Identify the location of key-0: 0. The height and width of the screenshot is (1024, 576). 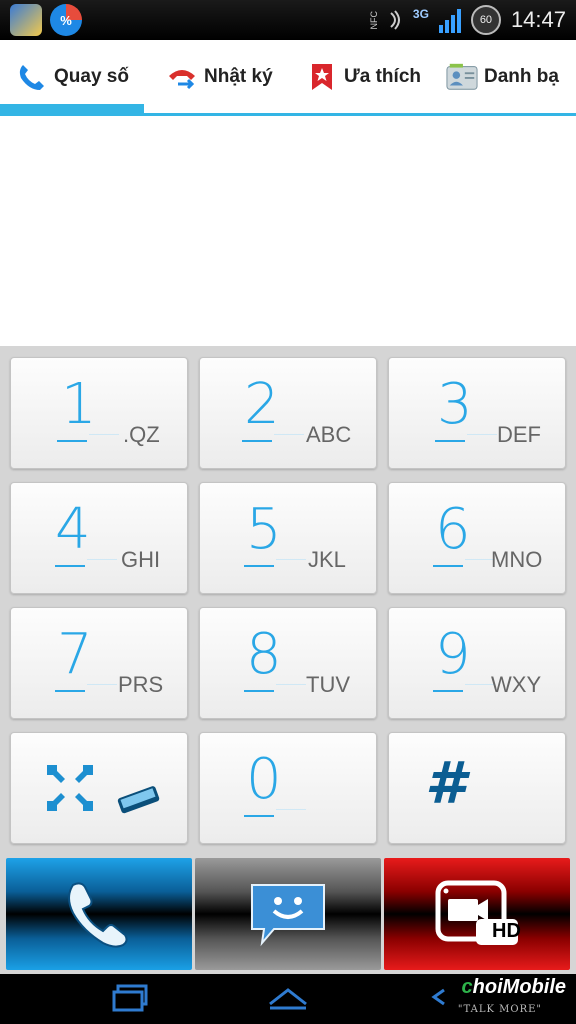
(288, 788).